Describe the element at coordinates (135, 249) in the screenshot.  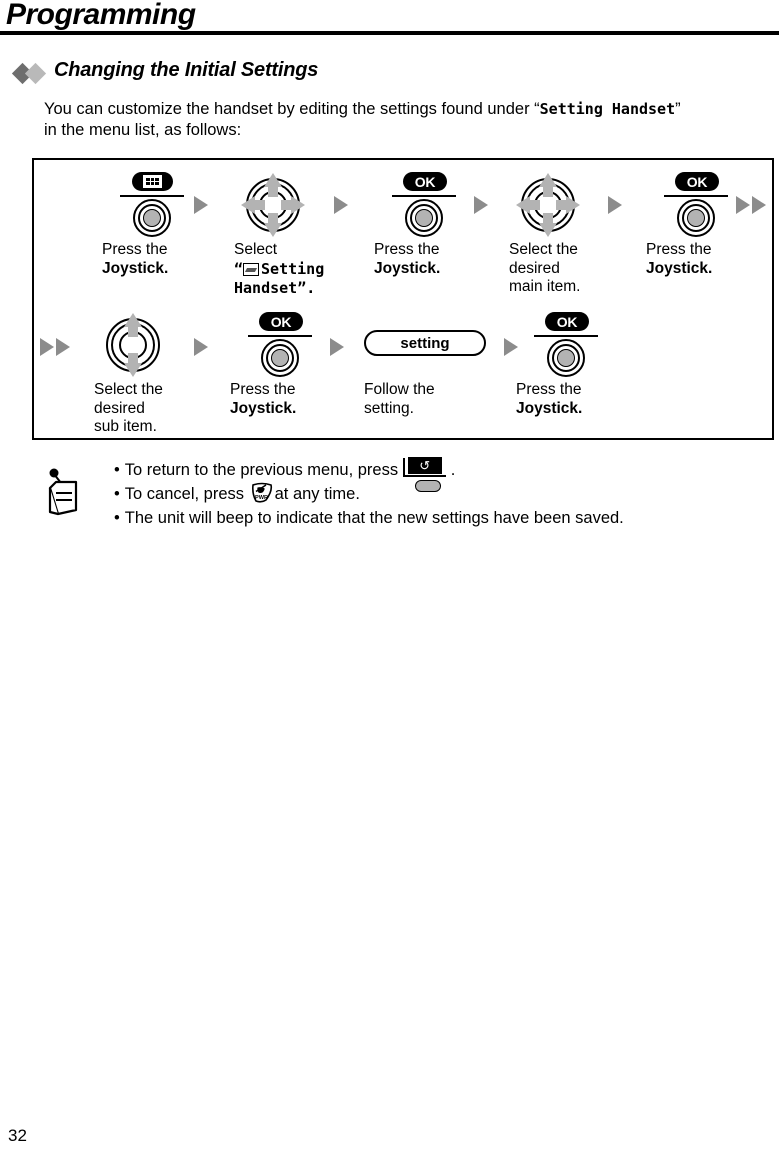
I see `flow-step-1-line1: Press the` at that location.